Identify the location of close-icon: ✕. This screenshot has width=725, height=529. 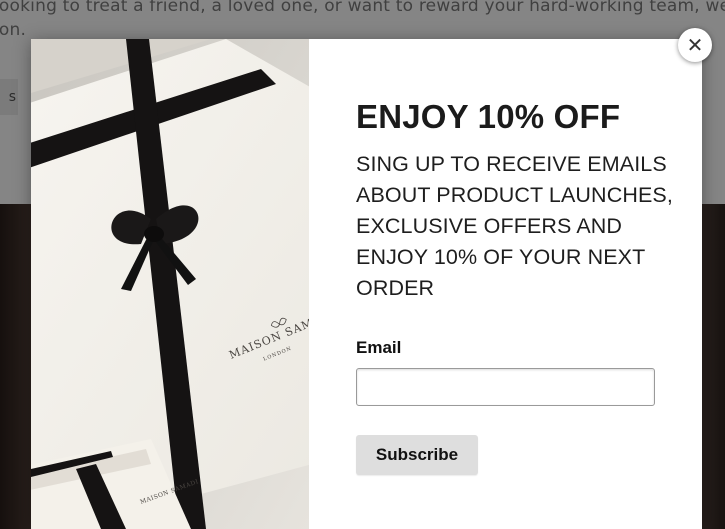
(695, 45).